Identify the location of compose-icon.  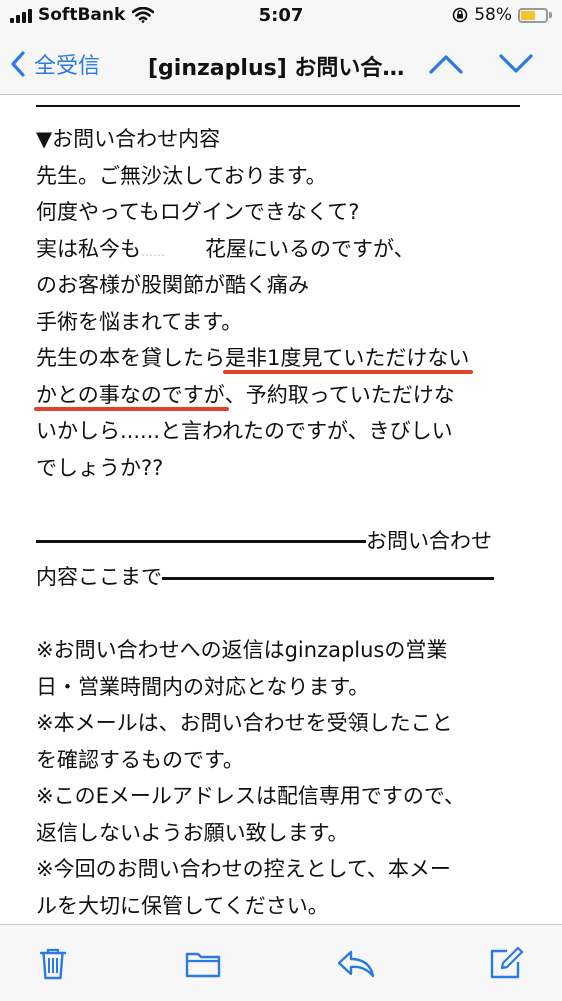
(507, 962).